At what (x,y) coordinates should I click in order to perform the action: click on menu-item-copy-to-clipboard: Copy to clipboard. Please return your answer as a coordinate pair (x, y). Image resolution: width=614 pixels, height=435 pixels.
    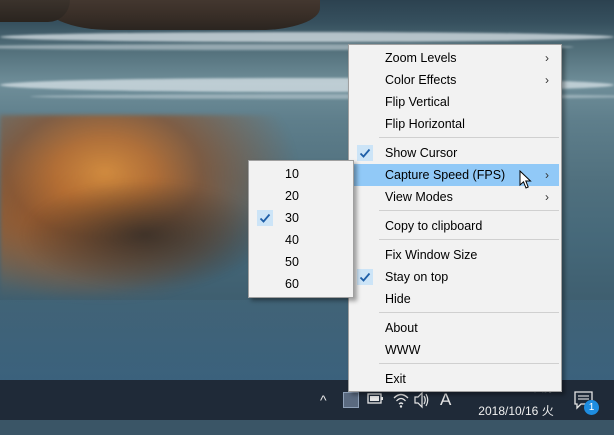
    Looking at the image, I should click on (455, 226).